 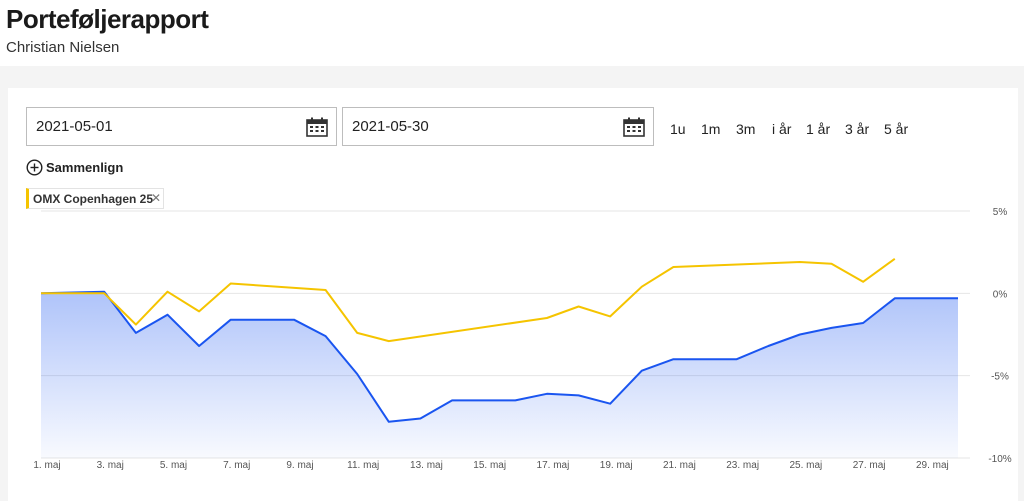 I want to click on y-tick-label: -5%, so click(x=1000, y=377).